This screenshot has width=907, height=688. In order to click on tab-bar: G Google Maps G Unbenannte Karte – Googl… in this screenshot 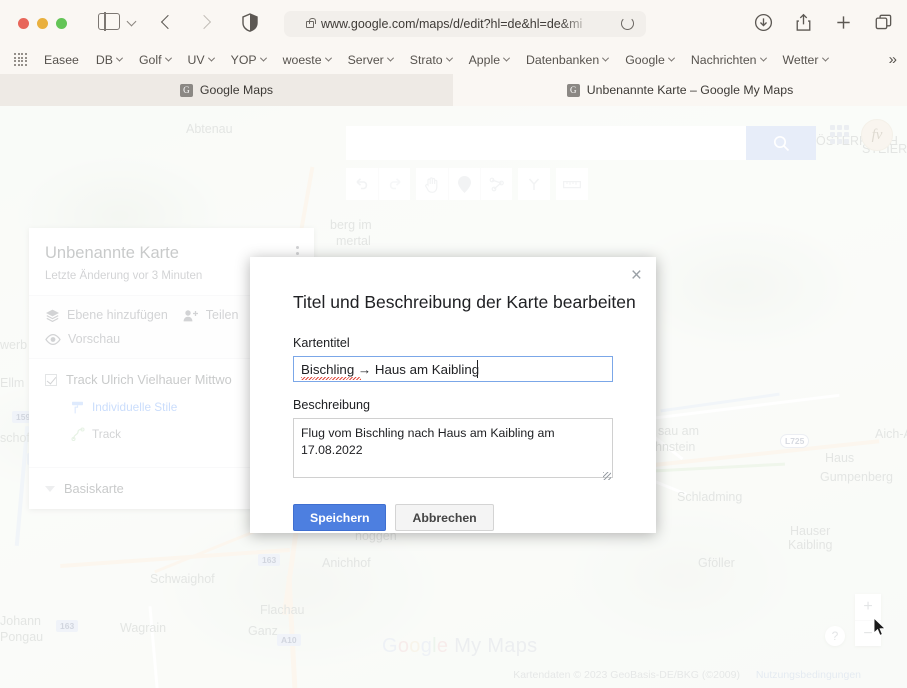, I will do `click(453, 90)`.